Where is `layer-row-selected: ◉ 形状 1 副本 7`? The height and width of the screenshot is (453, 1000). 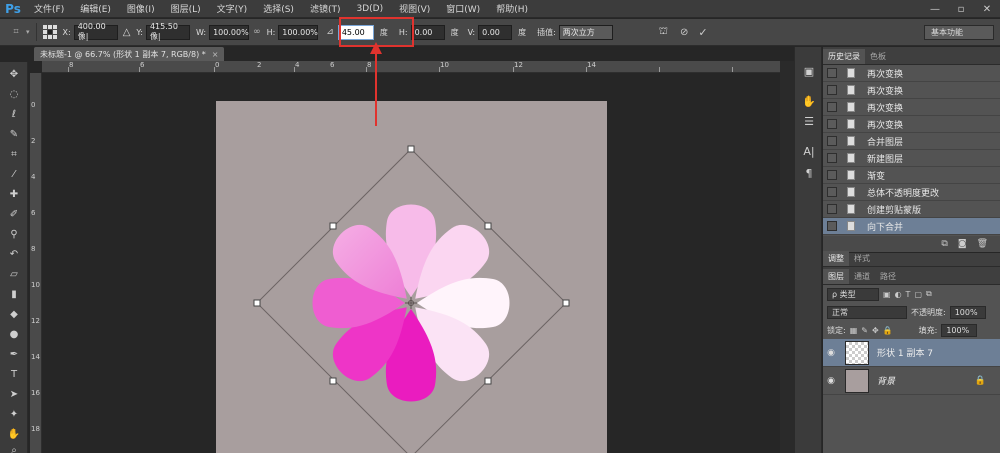
layer-row-selected: ◉ 形状 1 副本 7 is located at coordinates (911, 353).